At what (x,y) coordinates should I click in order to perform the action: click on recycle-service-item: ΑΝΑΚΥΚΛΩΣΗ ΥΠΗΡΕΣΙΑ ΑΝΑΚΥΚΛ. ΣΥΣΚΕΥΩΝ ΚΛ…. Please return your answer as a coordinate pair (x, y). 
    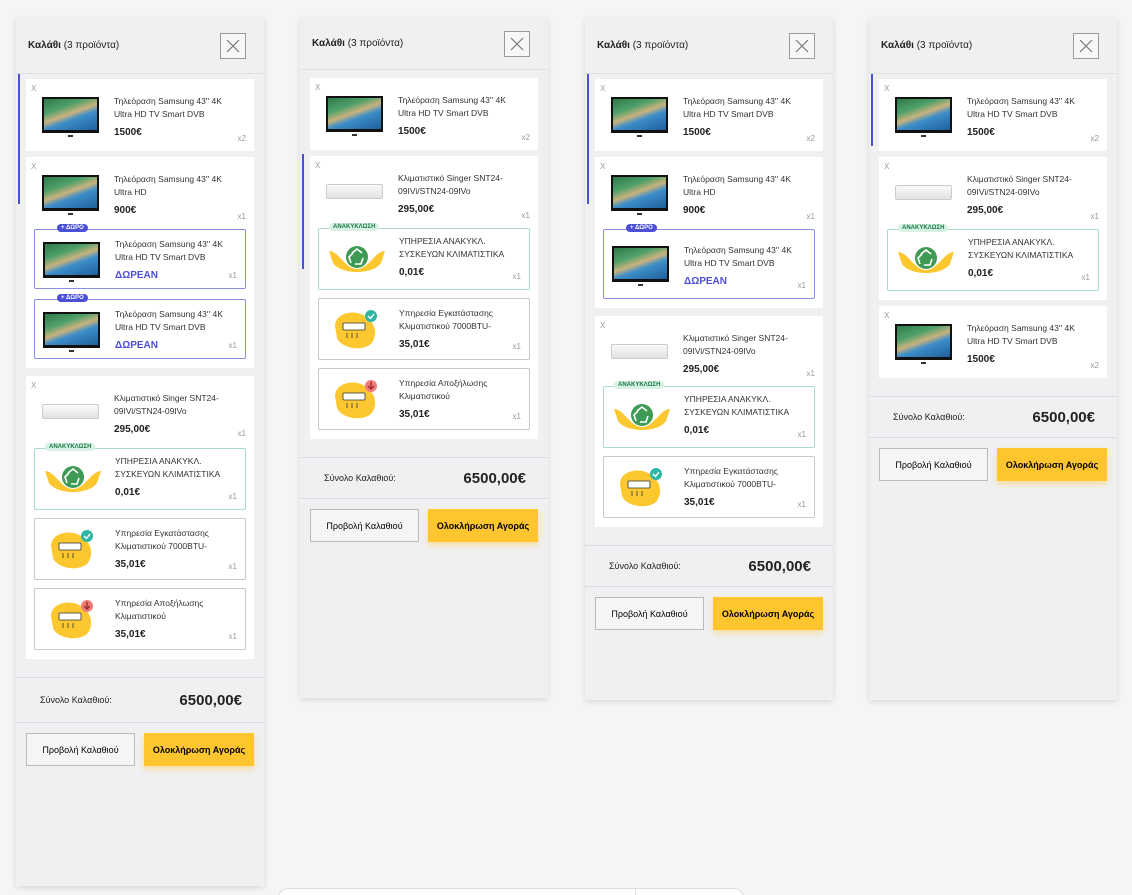
    Looking at the image, I should click on (709, 414).